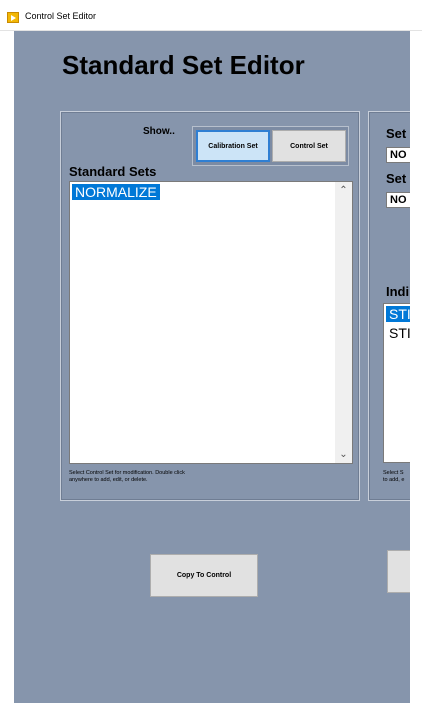 The image size is (422, 703). Describe the element at coordinates (343, 190) in the screenshot. I see `scroll-up-arrow-icon: ⌃` at that location.